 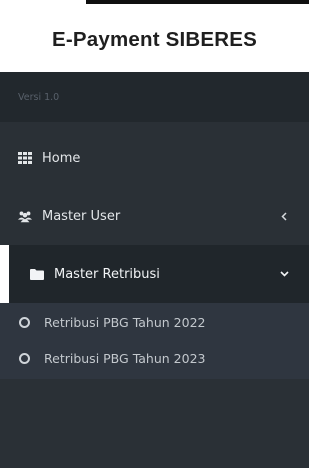 I want to click on submenu-item-label: Retribusi PBG Tahun 2022, so click(x=125, y=322).